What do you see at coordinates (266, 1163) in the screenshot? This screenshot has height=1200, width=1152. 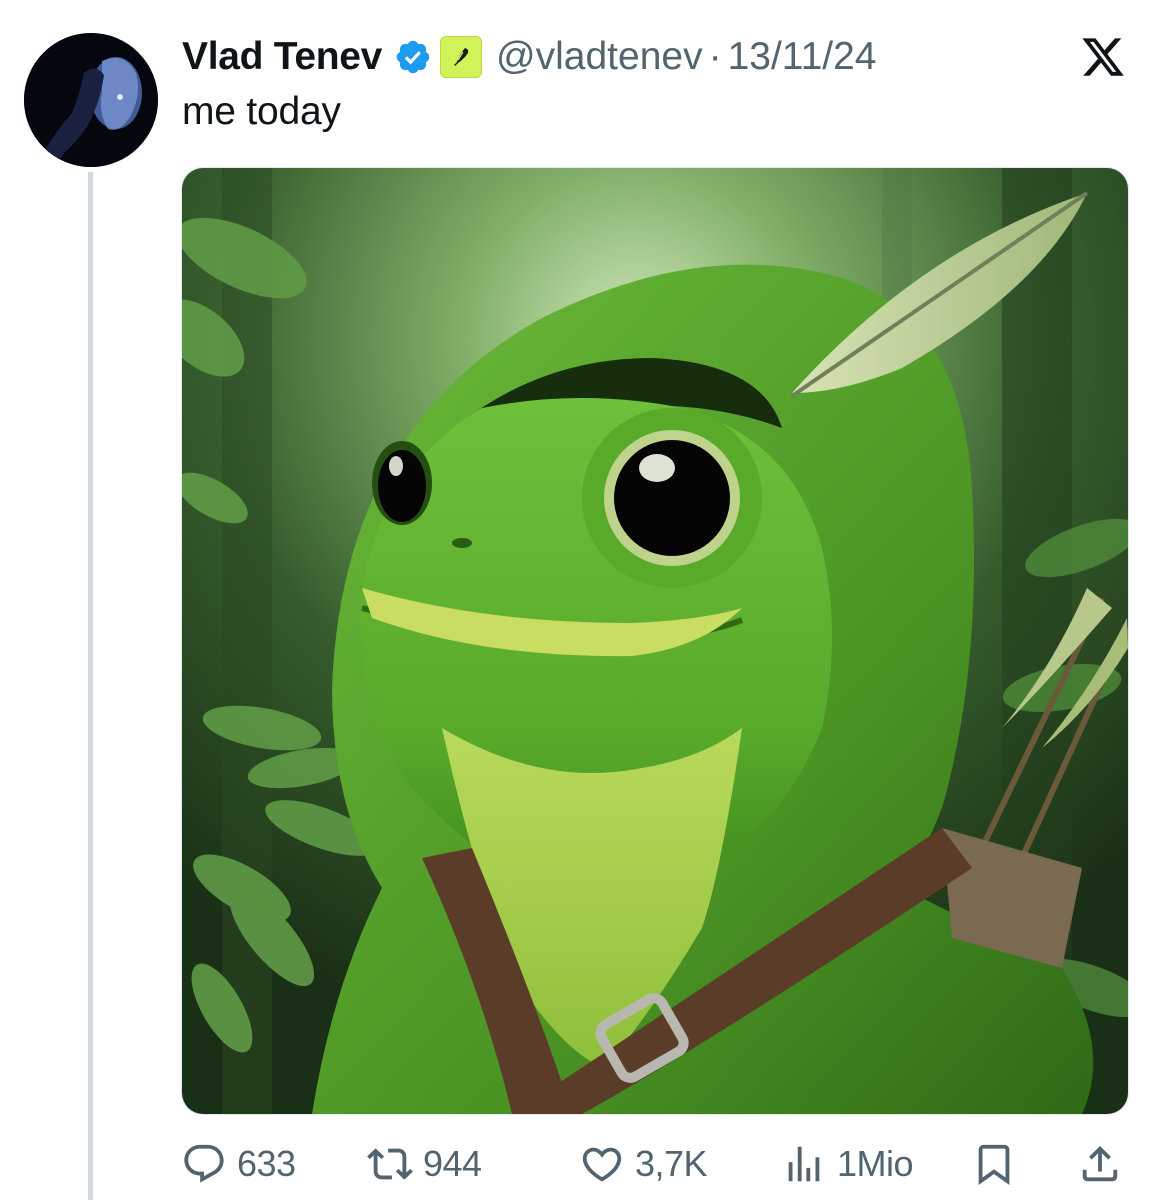 I see `reply-count: 633` at bounding box center [266, 1163].